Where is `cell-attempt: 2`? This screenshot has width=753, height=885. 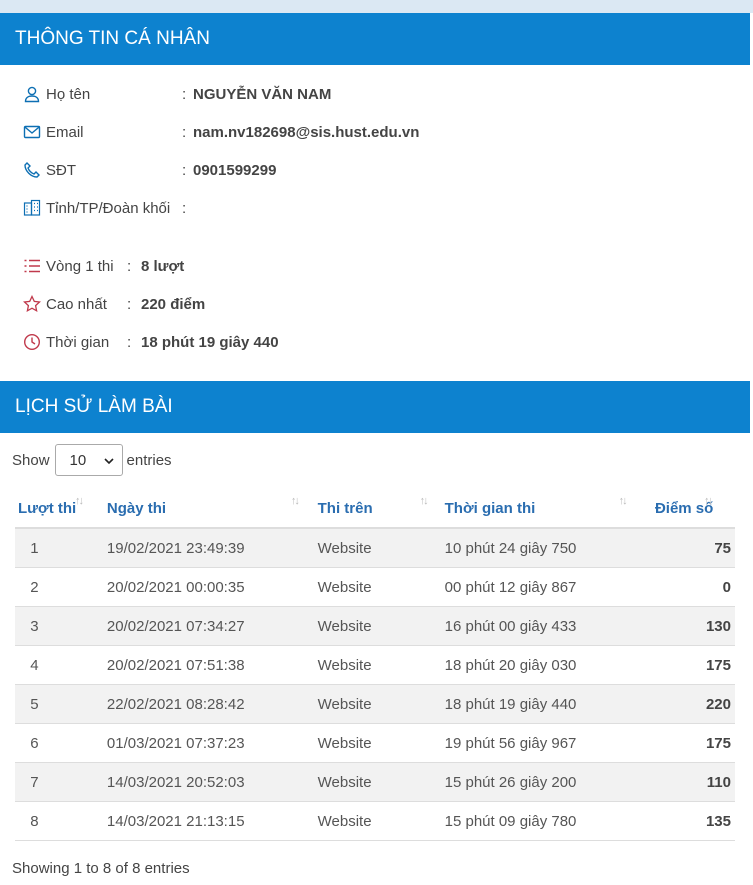 cell-attempt: 2 is located at coordinates (58, 587).